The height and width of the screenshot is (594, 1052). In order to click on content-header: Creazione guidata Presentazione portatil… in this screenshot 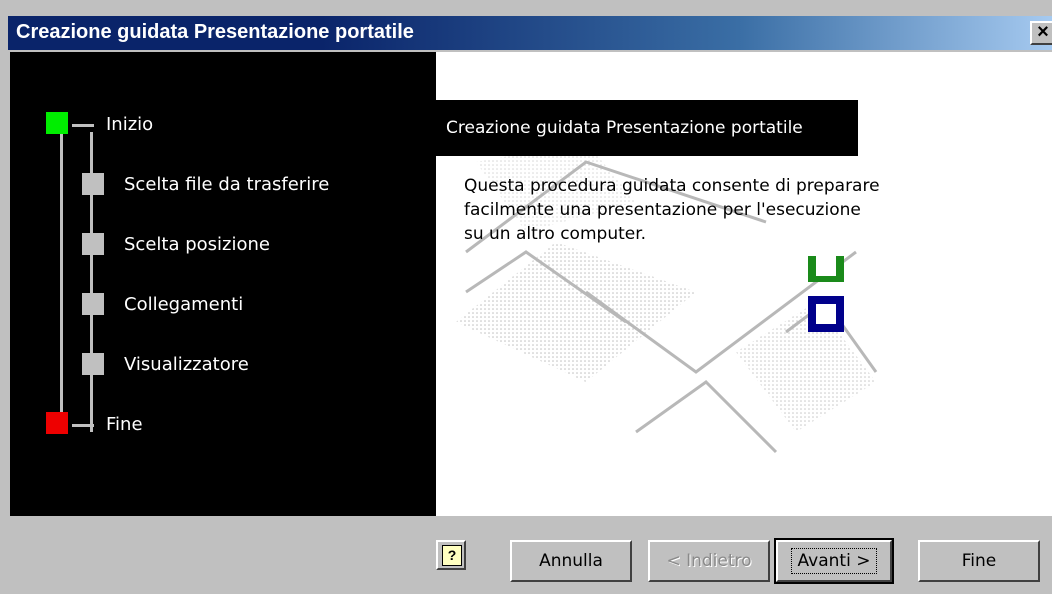, I will do `click(647, 128)`.